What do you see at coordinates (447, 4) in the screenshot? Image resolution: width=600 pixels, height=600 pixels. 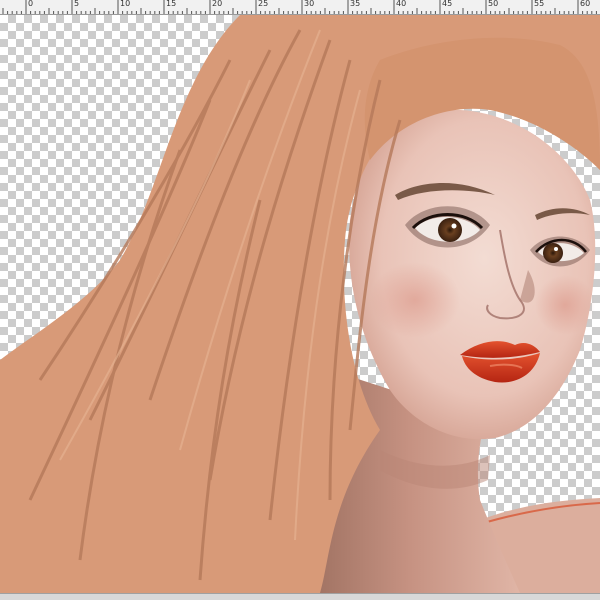 I see `ruler-label: 45` at bounding box center [447, 4].